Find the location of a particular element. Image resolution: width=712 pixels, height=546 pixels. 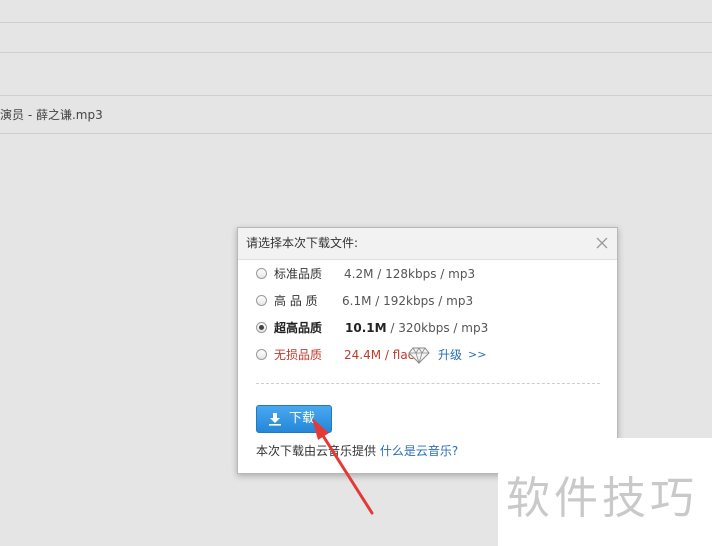

diamond-icon is located at coordinates (419, 355).